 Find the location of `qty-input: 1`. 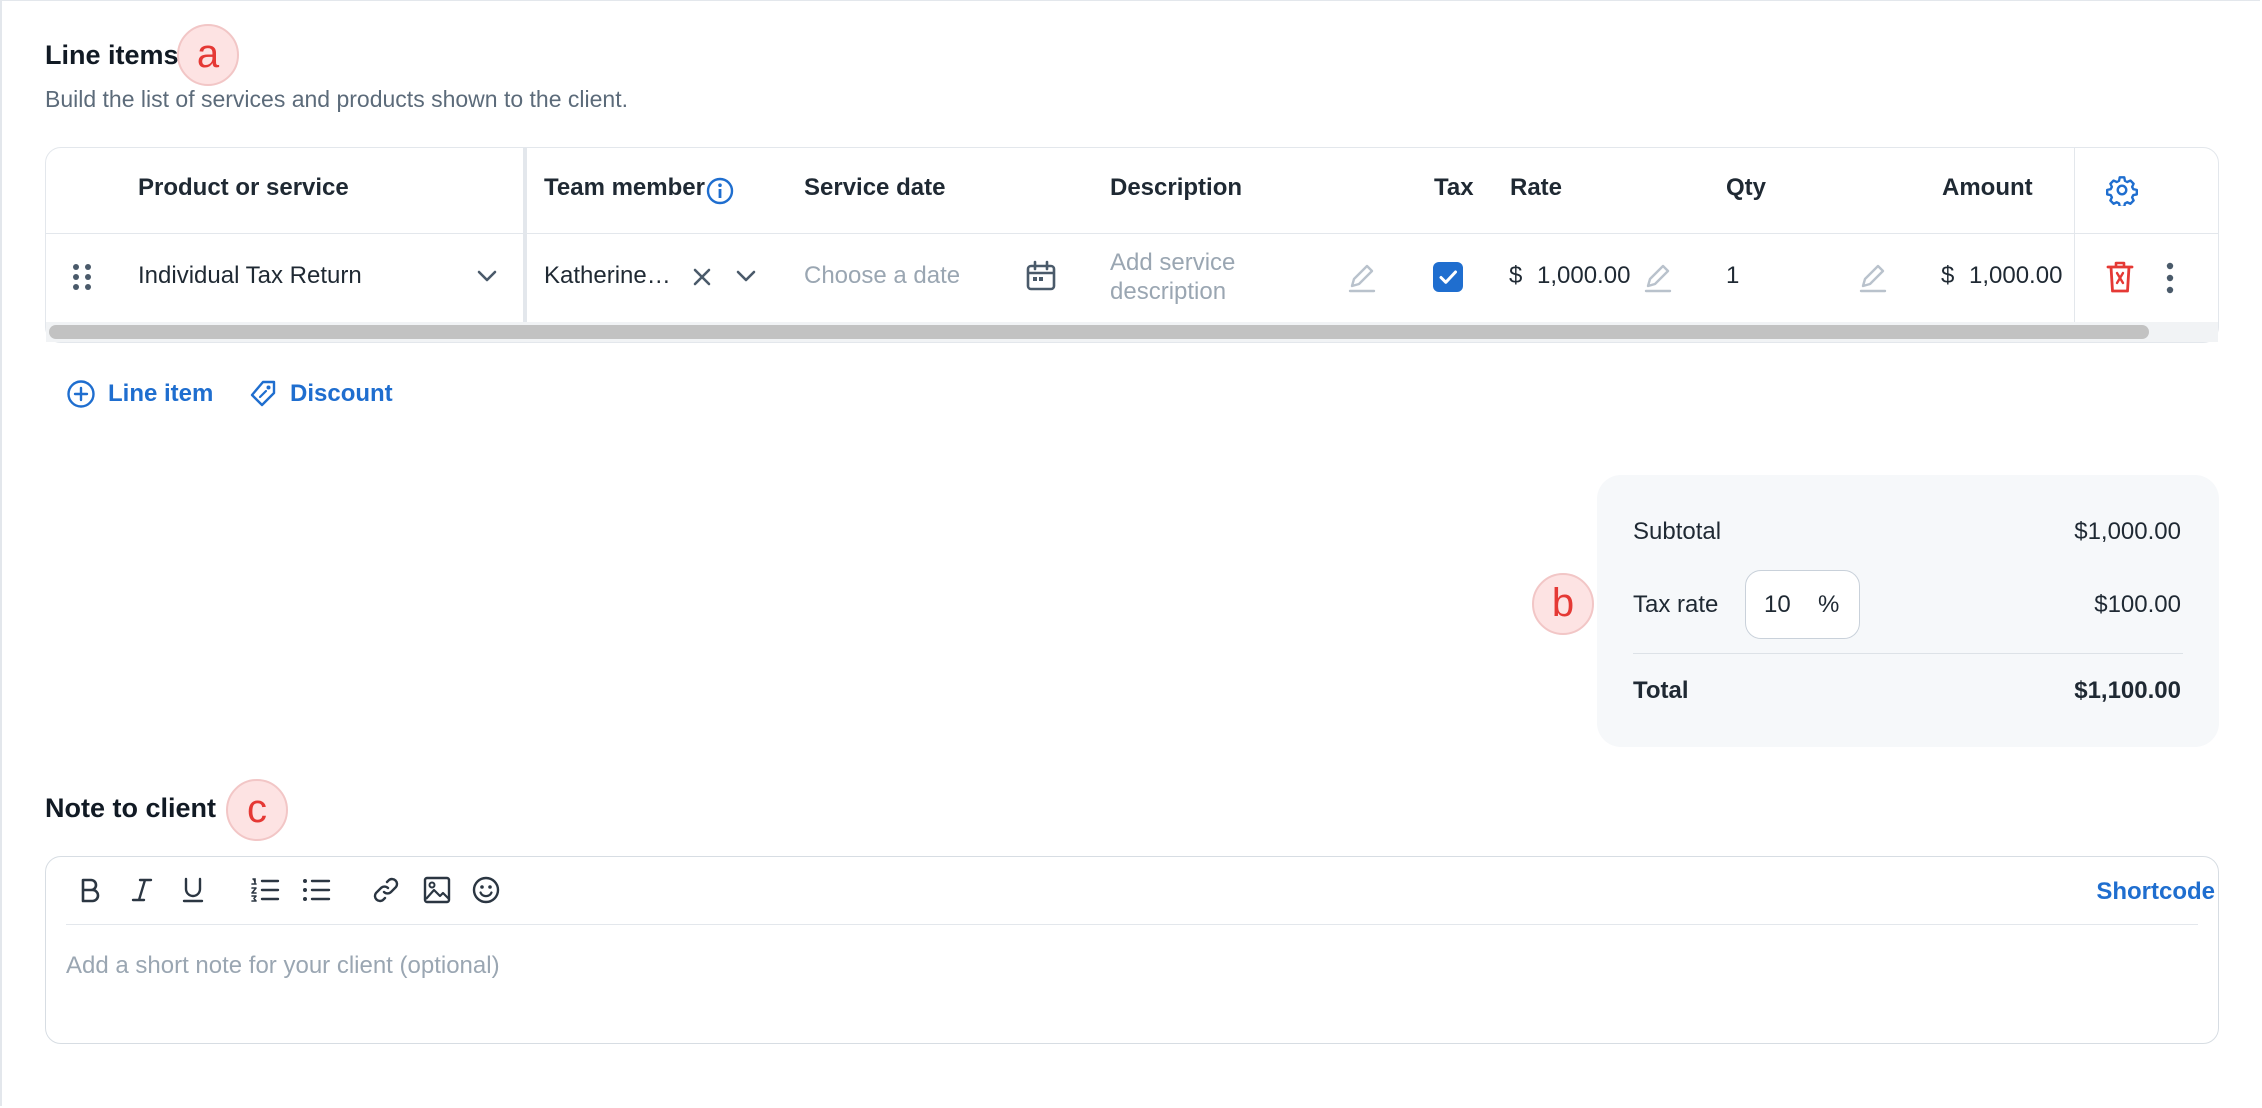

qty-input: 1 is located at coordinates (1732, 276).